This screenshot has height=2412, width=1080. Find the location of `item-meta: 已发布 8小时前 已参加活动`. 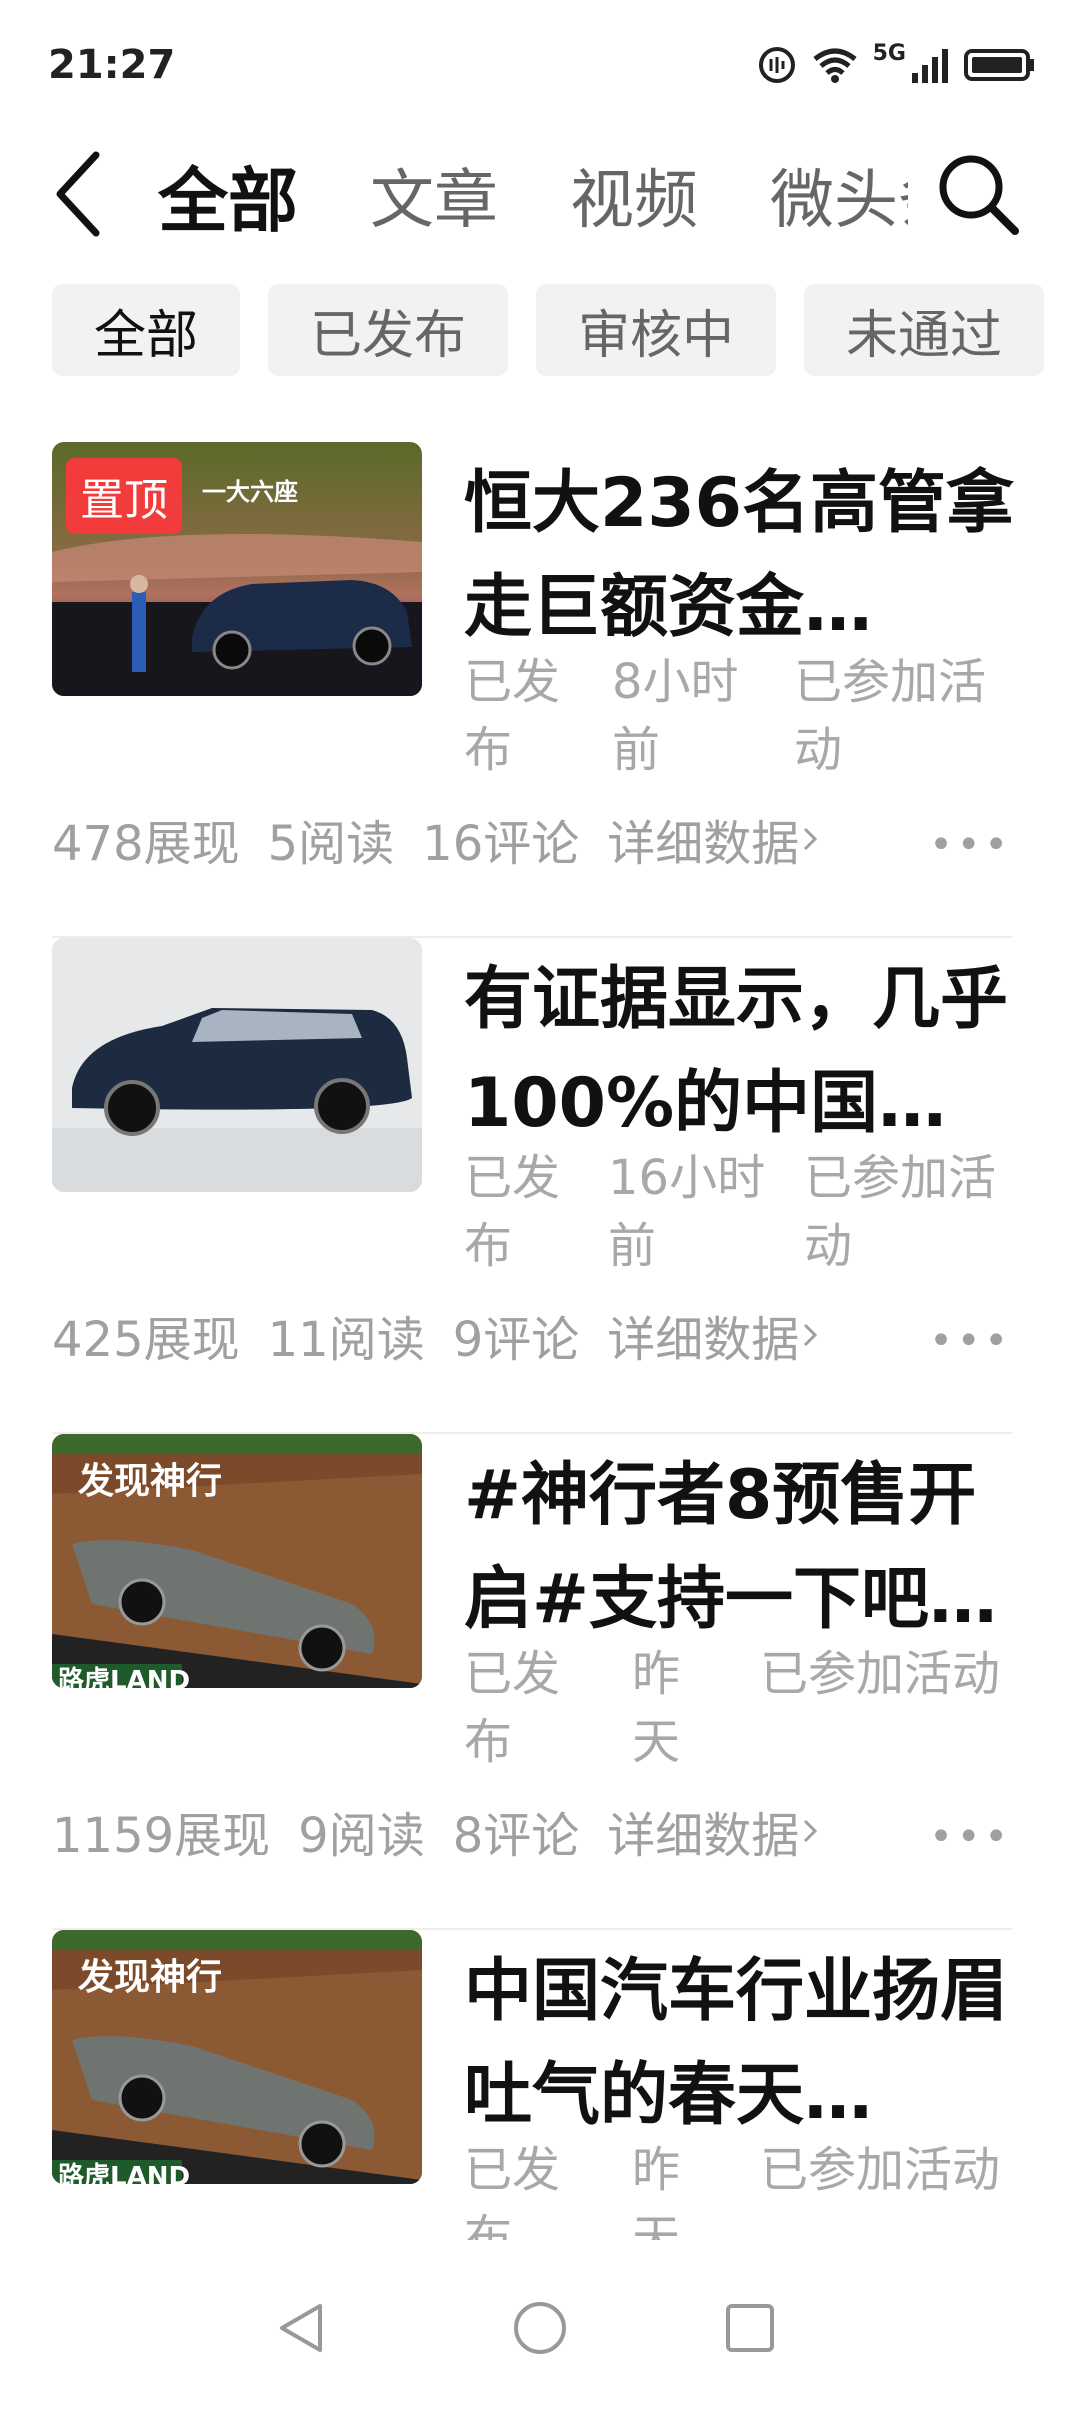

item-meta: 已发布 8小时前 已参加活动 is located at coordinates (744, 718).